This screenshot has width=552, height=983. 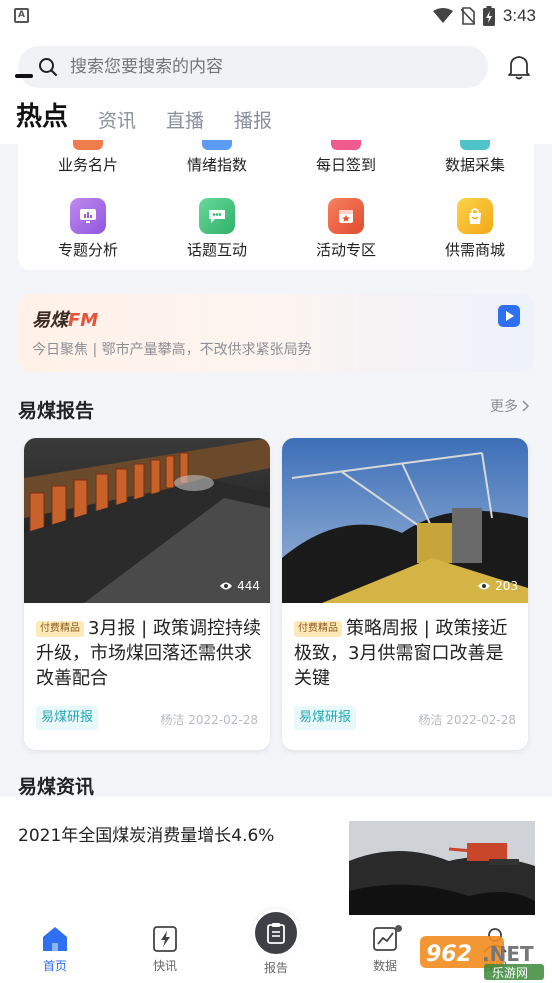 What do you see at coordinates (270, 67) in the screenshot?
I see `search-input` at bounding box center [270, 67].